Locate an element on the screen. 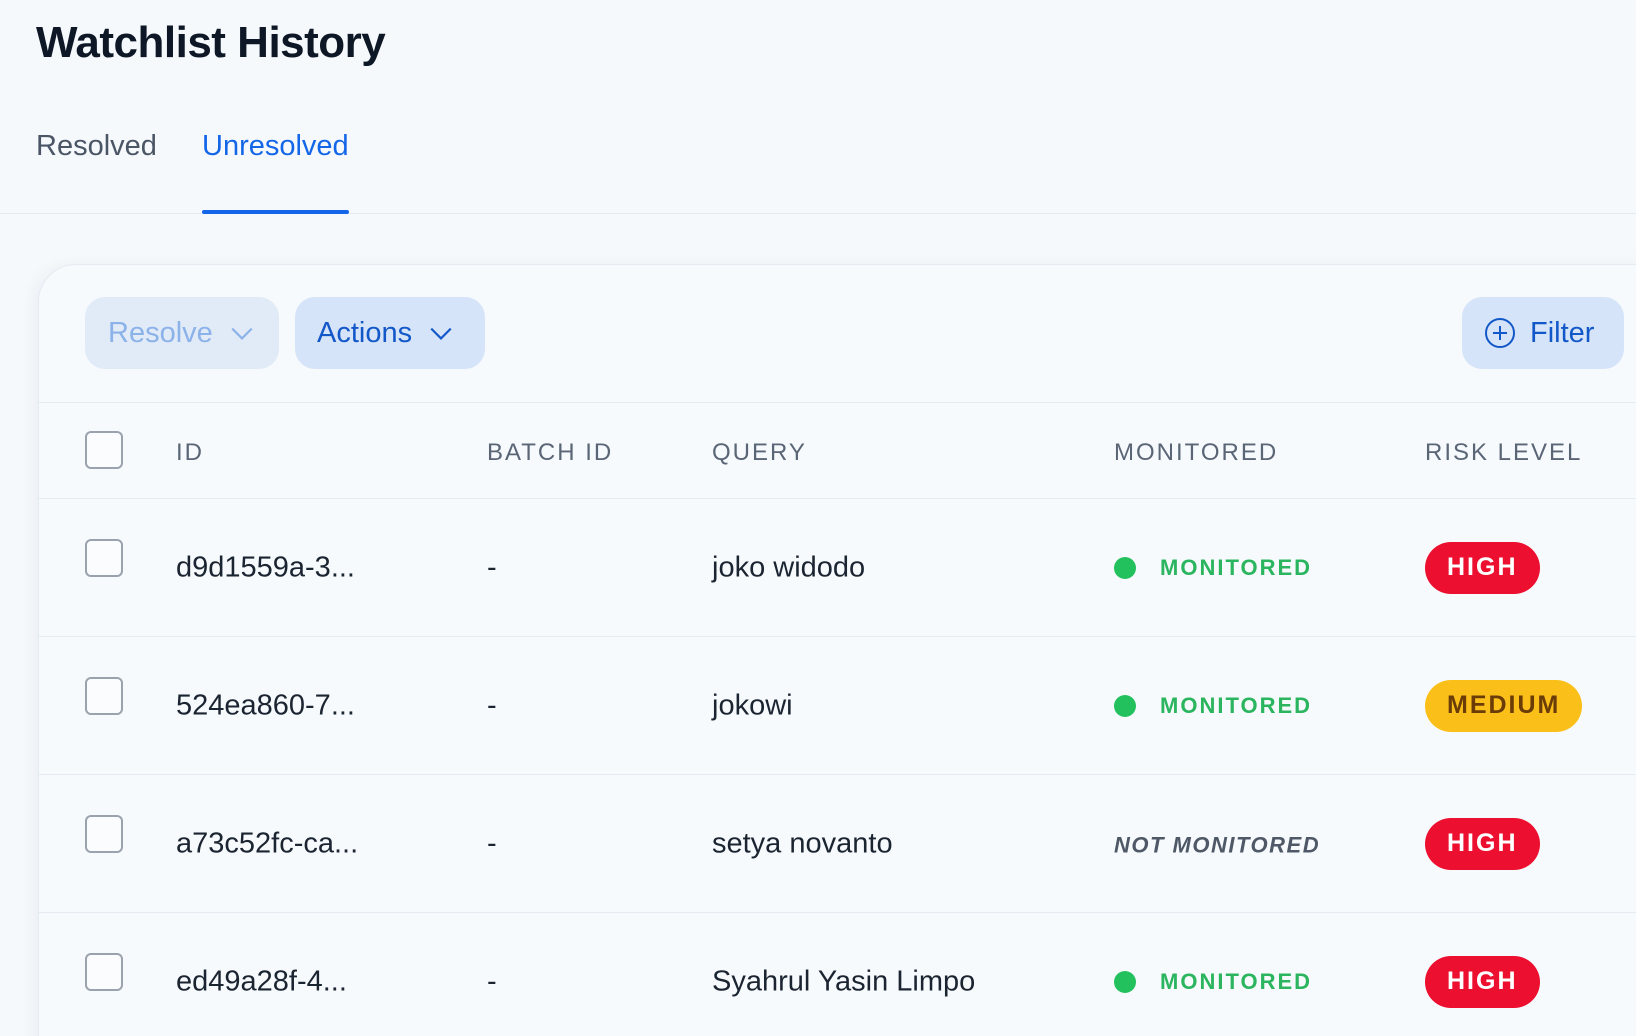 The image size is (1636, 1036). tab-bar: Resolved Unresolved is located at coordinates (818, 167).